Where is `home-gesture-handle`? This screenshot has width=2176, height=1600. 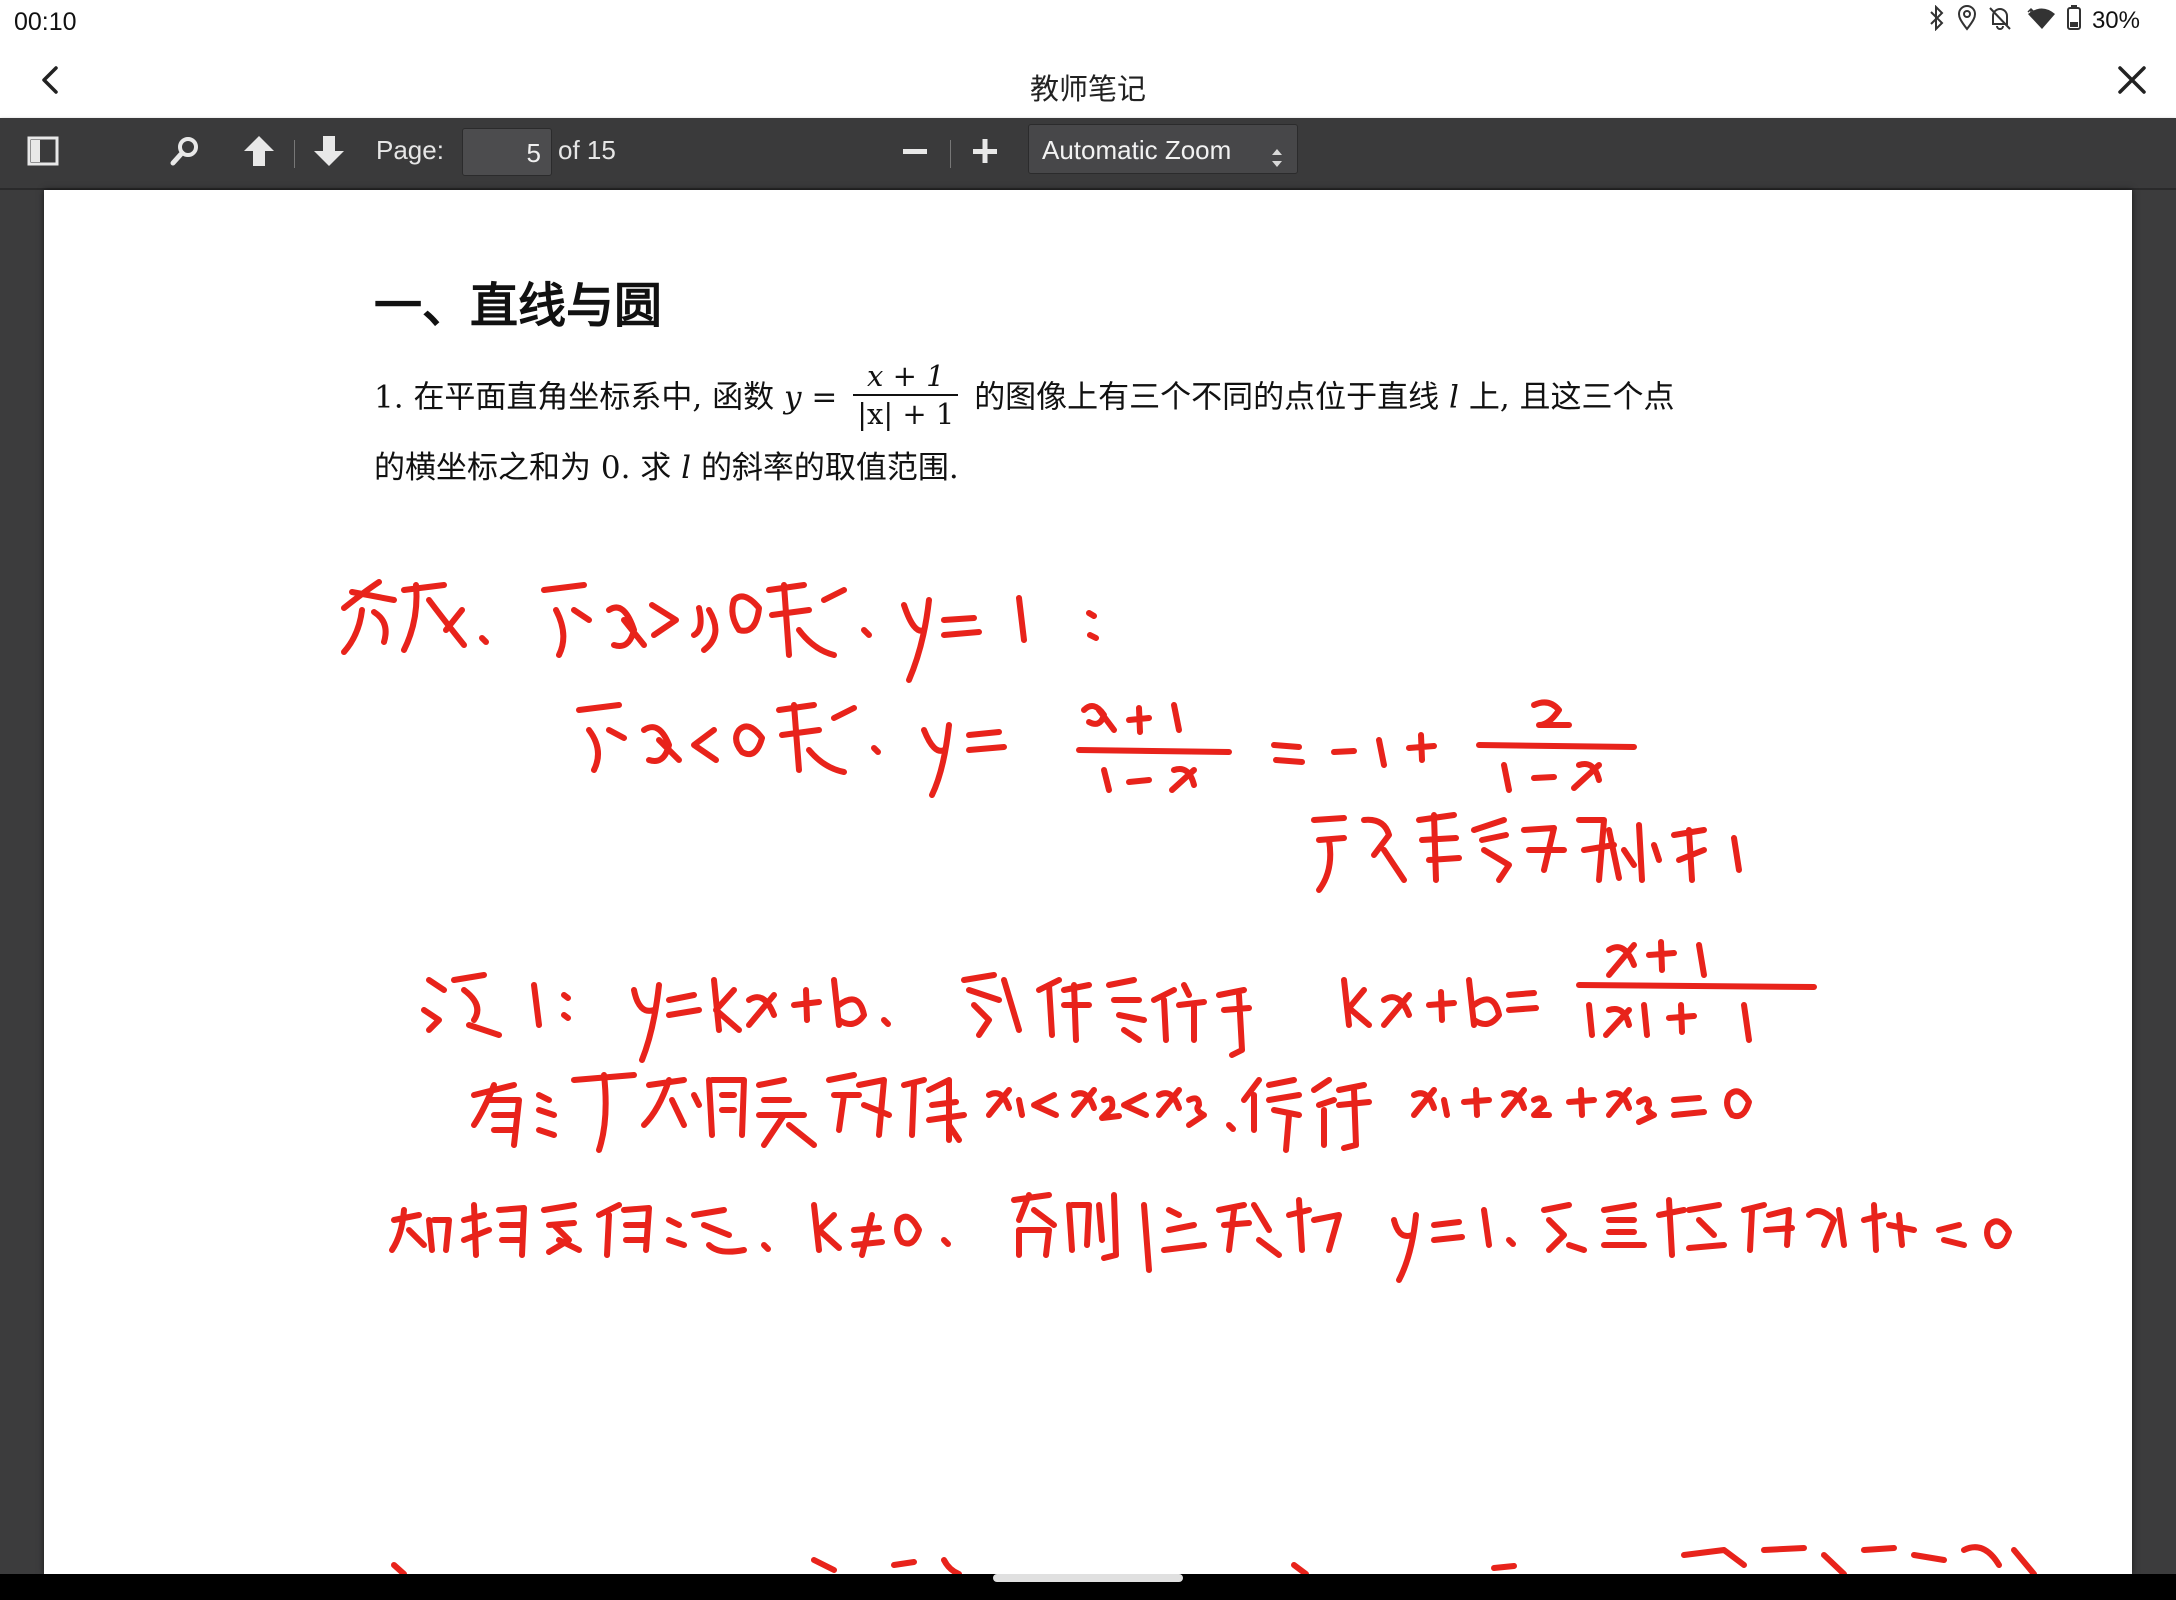 home-gesture-handle is located at coordinates (1088, 1578).